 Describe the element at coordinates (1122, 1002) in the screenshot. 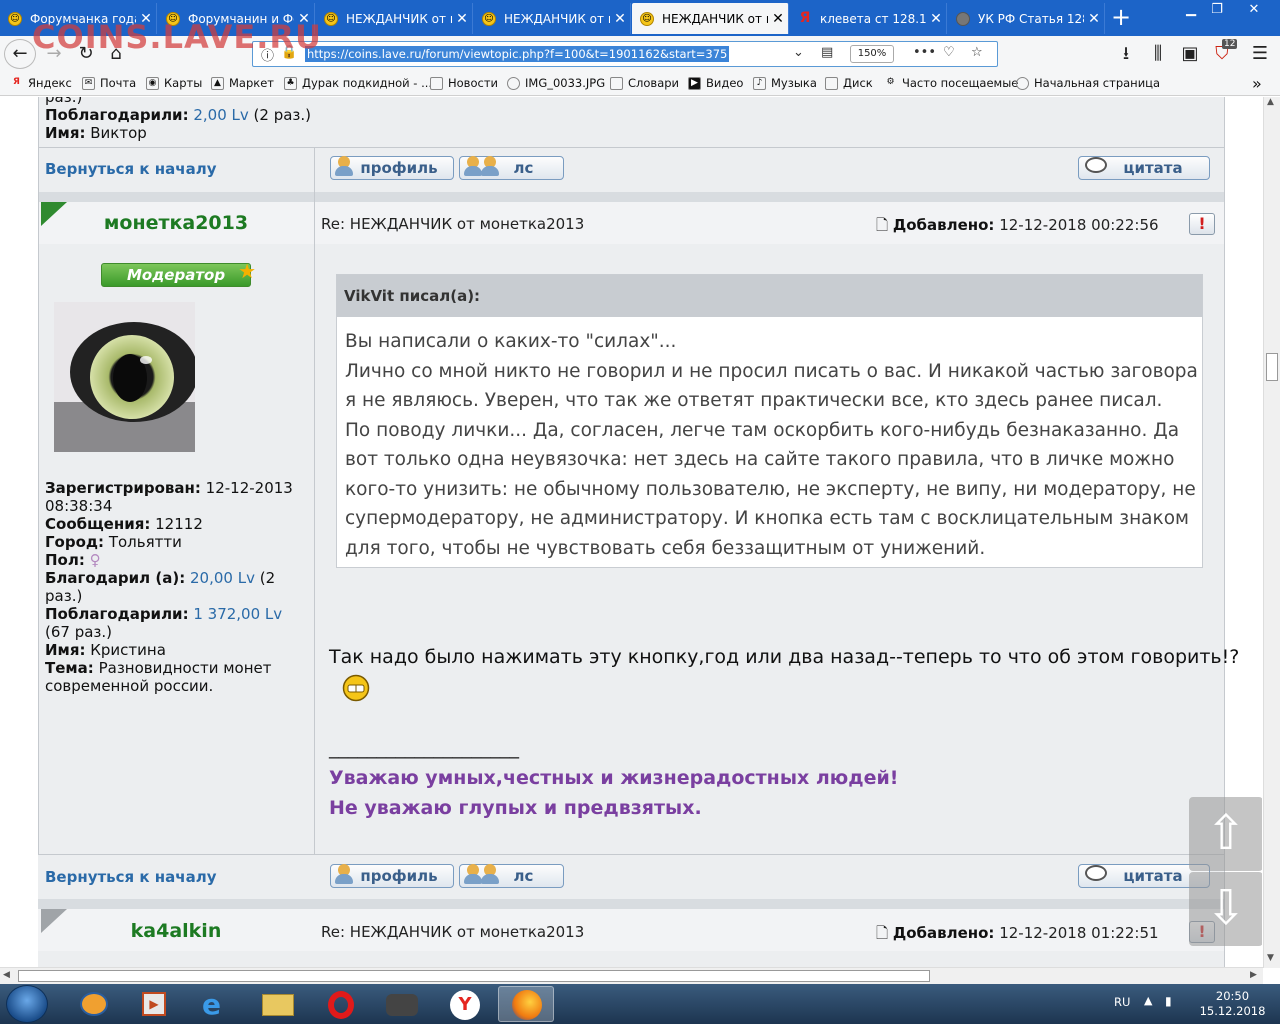

I see `language-indicator: RU` at that location.